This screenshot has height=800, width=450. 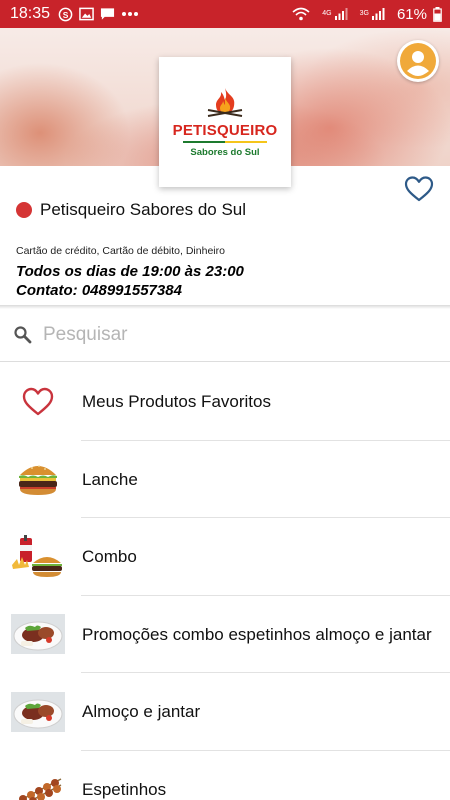 What do you see at coordinates (225, 775) in the screenshot?
I see `category-item-espetinhos: Espetinhos` at bounding box center [225, 775].